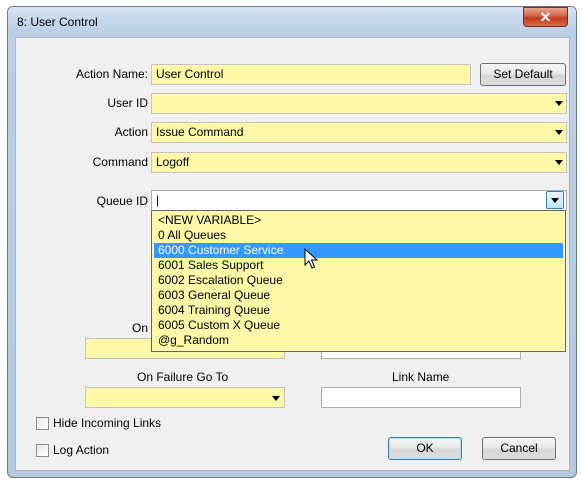 This screenshot has width=582, height=481. I want to click on window-title: 8: User Control, so click(57, 22).